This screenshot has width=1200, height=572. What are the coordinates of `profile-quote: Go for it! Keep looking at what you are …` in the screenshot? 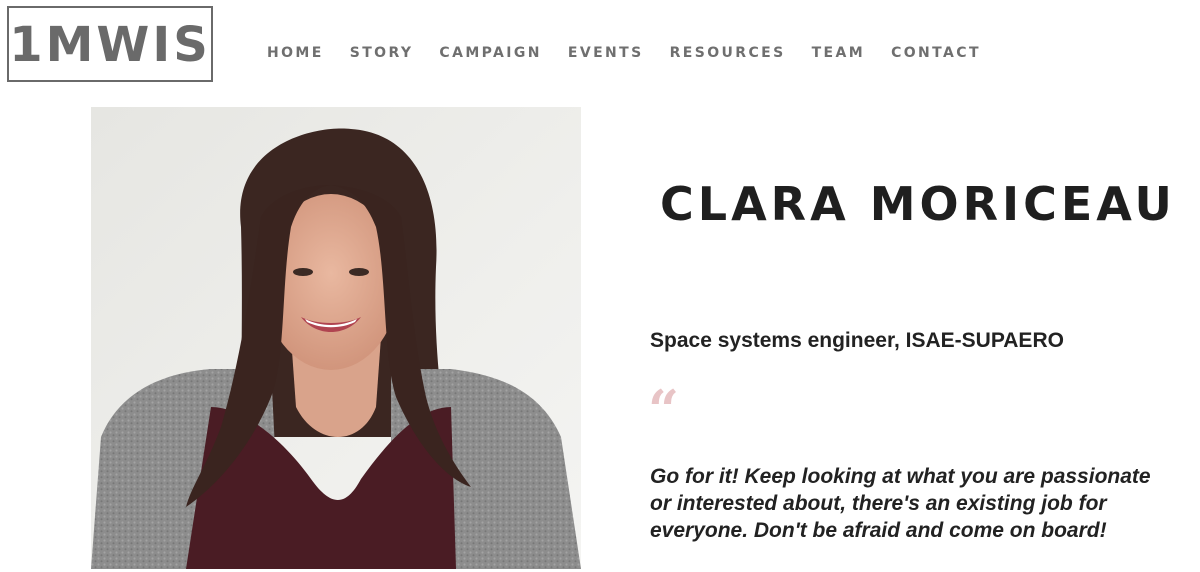 It's located at (900, 503).